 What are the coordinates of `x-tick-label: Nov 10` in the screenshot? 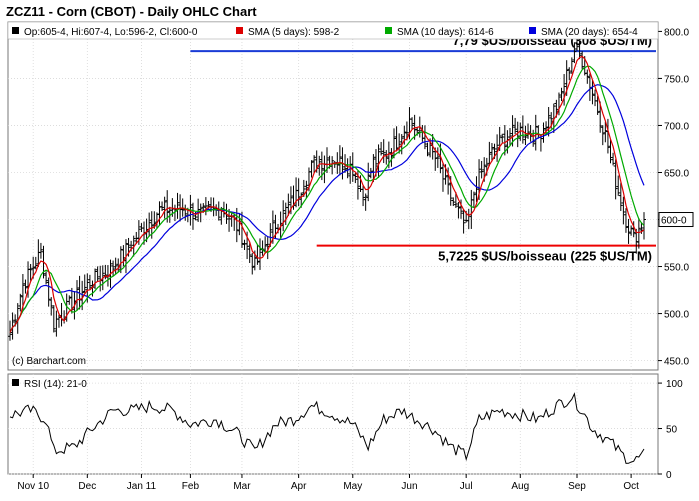 It's located at (33, 486).